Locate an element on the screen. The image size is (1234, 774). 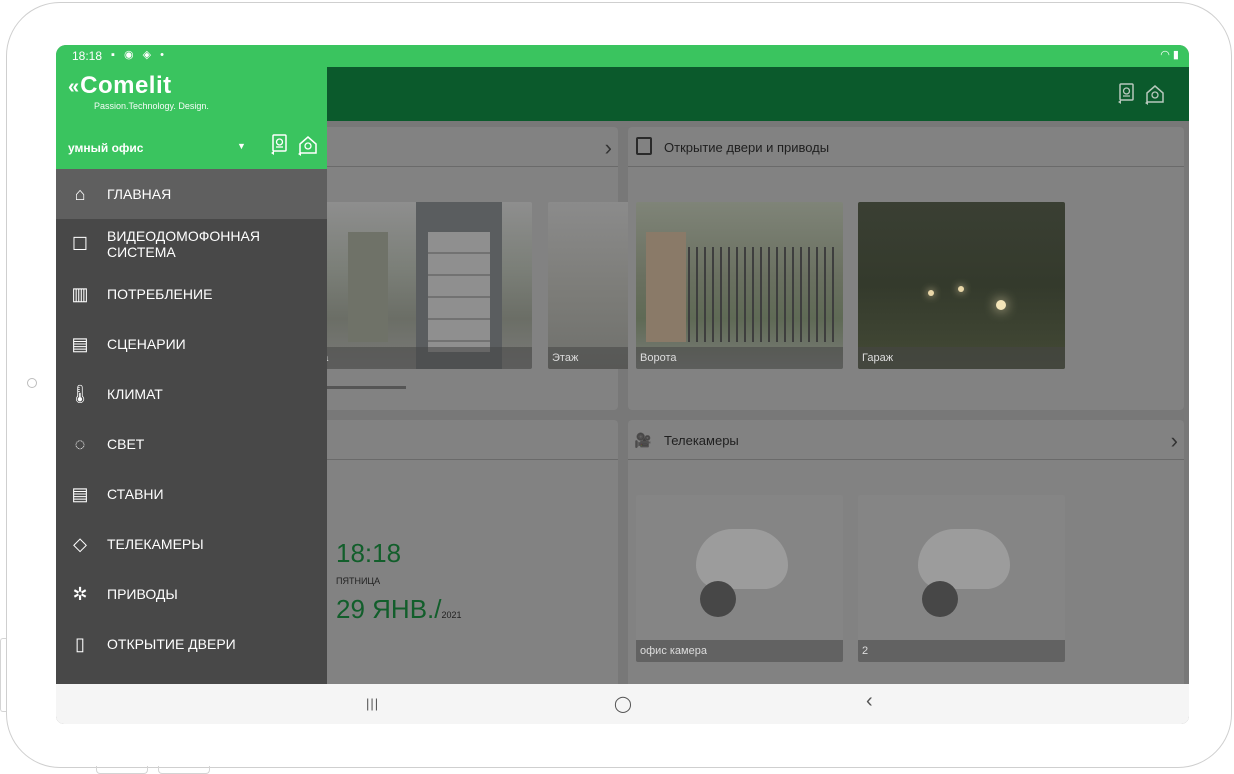
menu-item-energy: ▥ ПОТРЕБЛЕНИЕ is located at coordinates (191, 294).